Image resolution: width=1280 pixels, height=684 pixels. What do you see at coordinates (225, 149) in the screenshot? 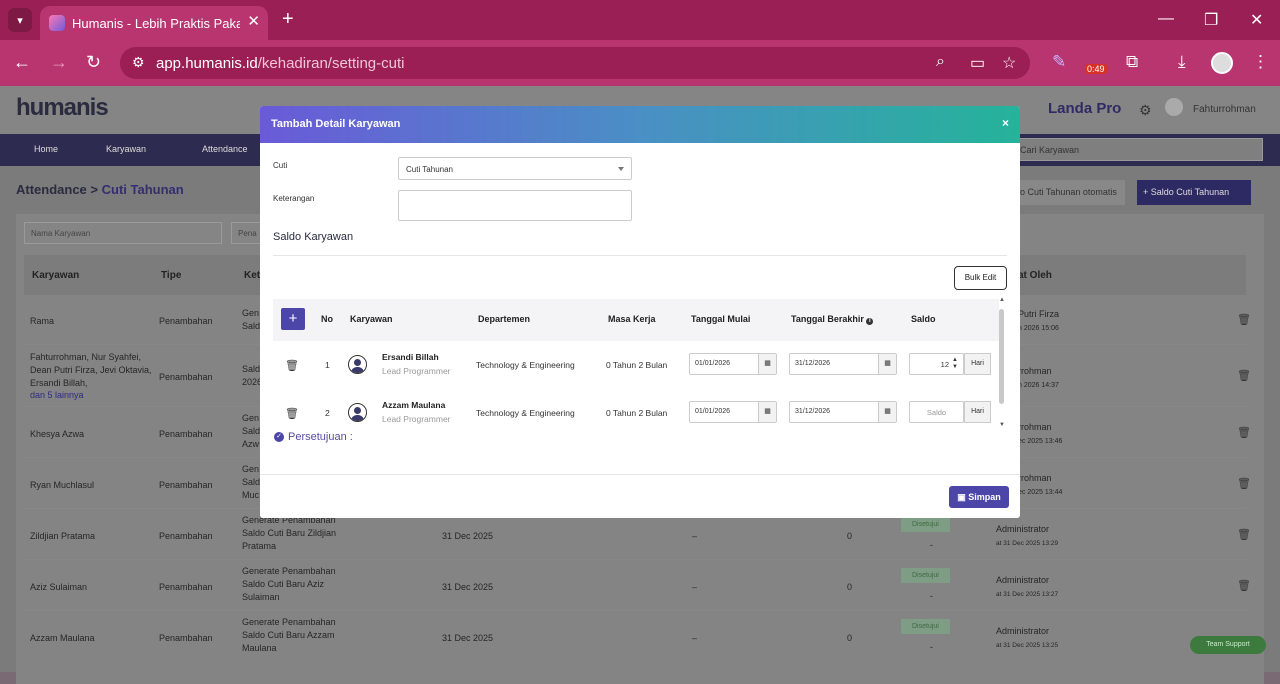
I see `nav-attendance: Attendance` at bounding box center [225, 149].